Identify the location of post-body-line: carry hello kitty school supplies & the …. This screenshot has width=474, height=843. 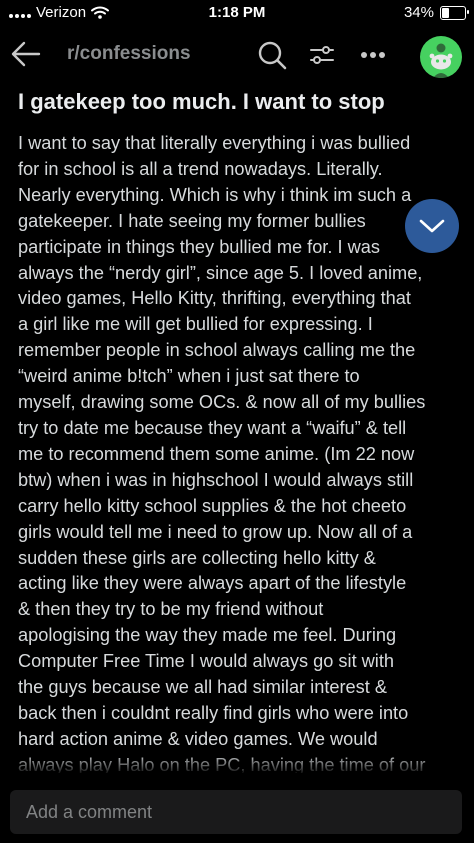
(212, 505).